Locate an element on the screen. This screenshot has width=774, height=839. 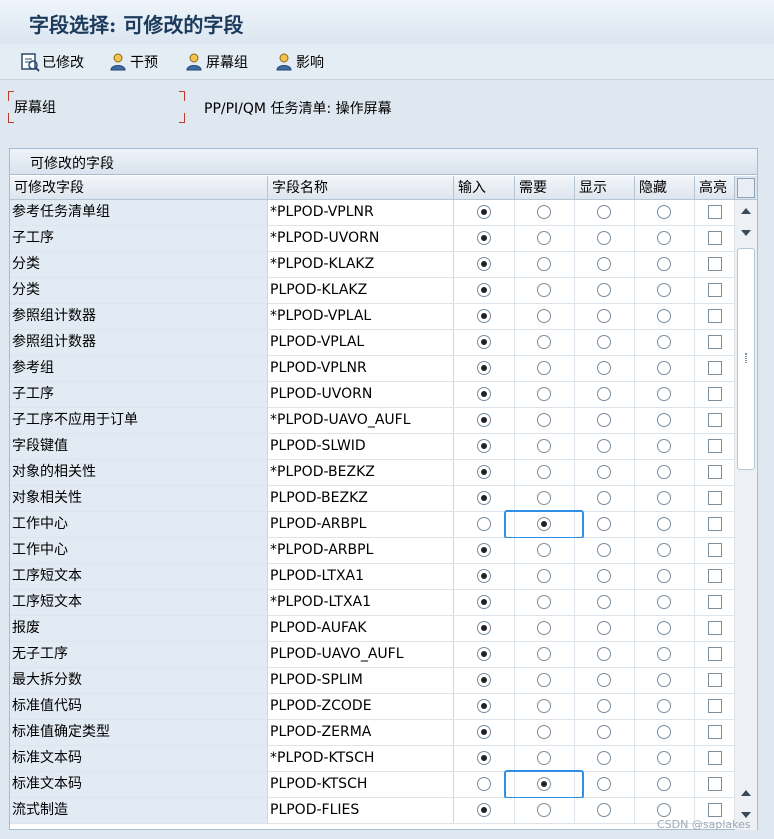
modified-button: 已修改 is located at coordinates (52, 62).